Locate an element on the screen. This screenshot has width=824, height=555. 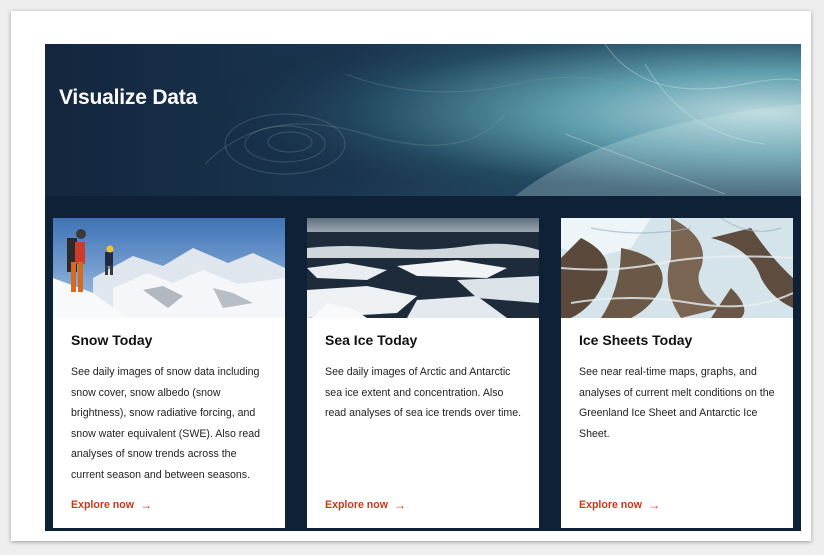
snow-mountain-image is located at coordinates (169, 268).